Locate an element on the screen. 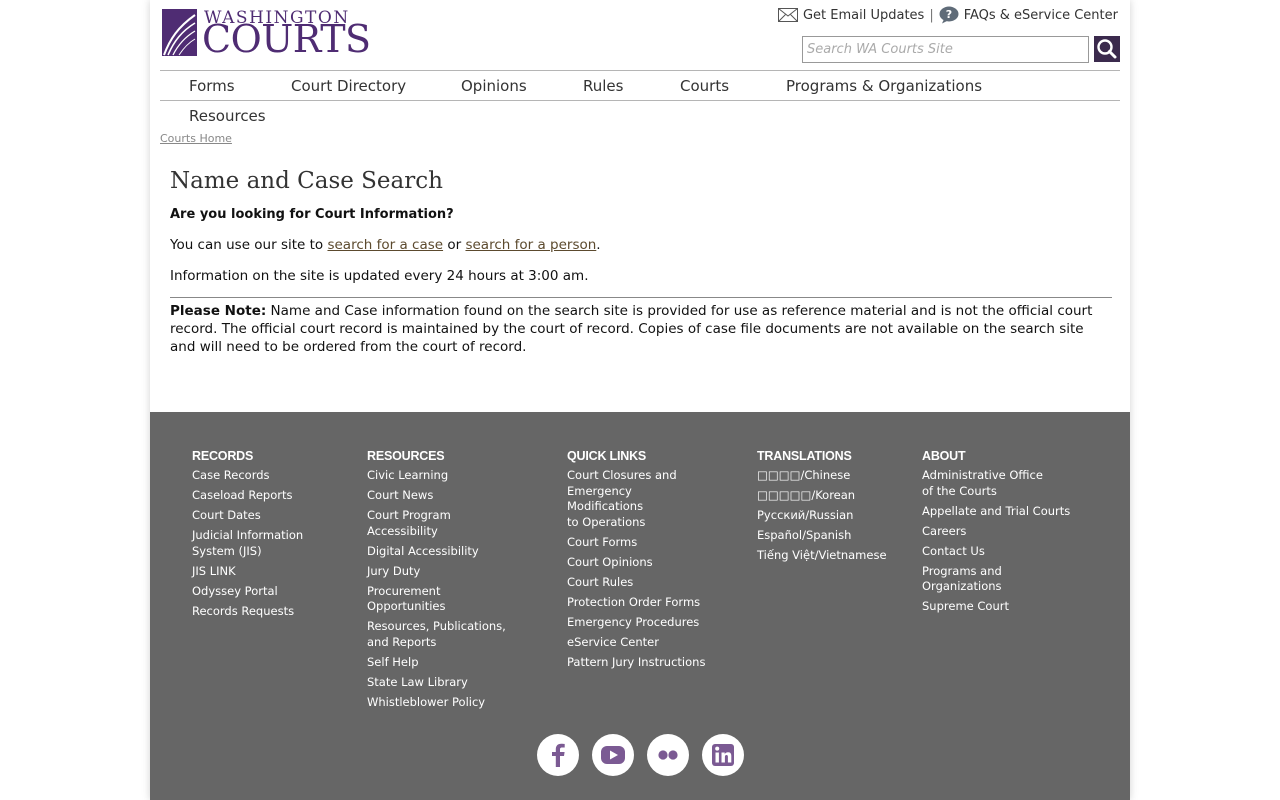 This screenshot has height=800, width=1280. footer-heading-translations: TRANSLATIONS is located at coordinates (804, 456).